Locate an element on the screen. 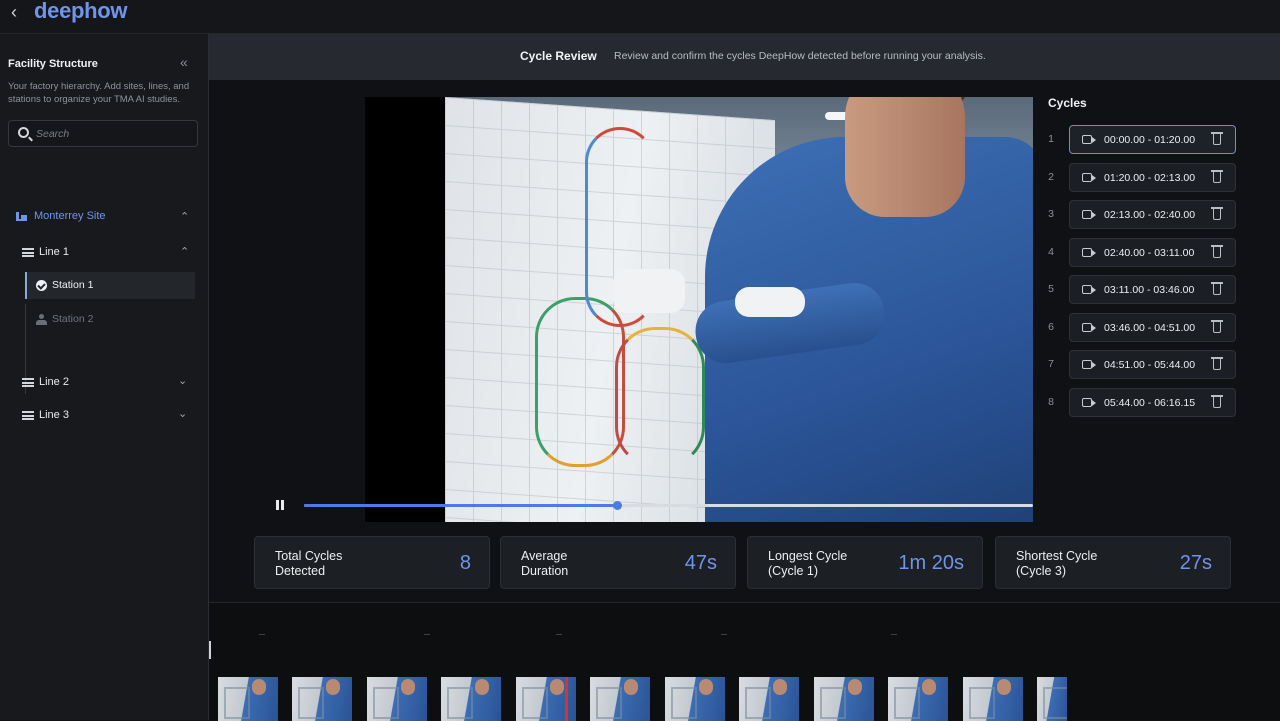  tree-line-3: Line 3 ⌄ is located at coordinates (109, 416).